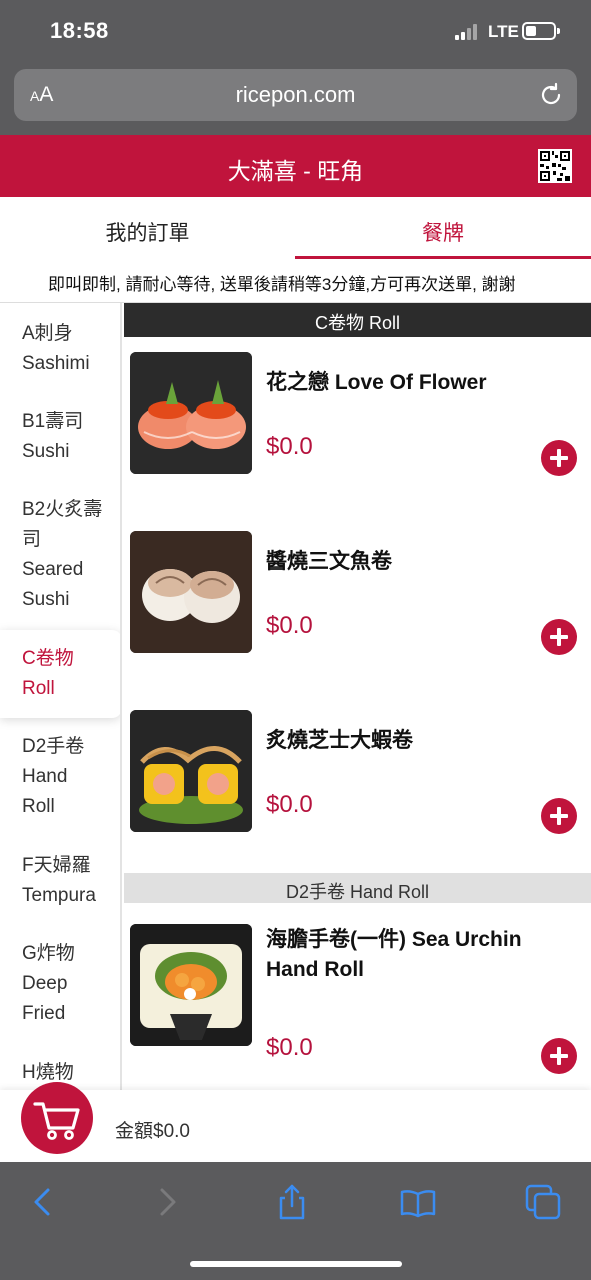  I want to click on shopping-cart-icon, so click(56, 1121).